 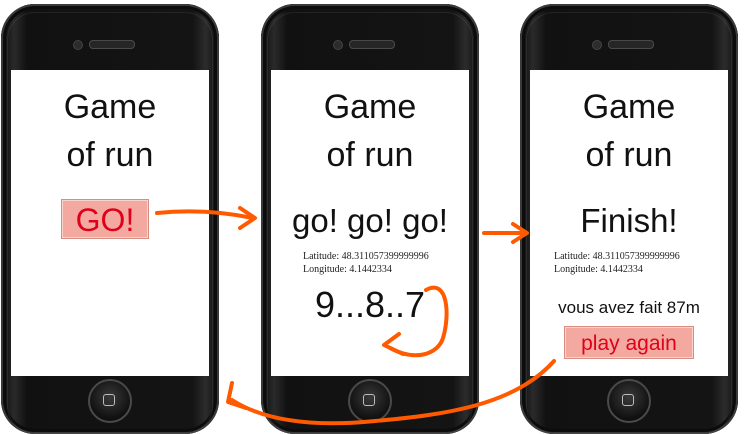 What do you see at coordinates (393, 392) in the screenshot?
I see `arrow-play-again-return` at bounding box center [393, 392].